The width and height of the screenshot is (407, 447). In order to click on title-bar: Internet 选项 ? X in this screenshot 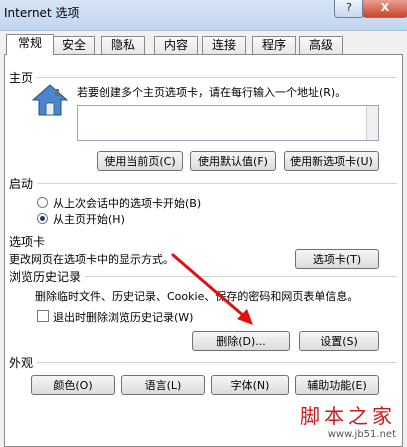, I will do `click(203, 15)`.